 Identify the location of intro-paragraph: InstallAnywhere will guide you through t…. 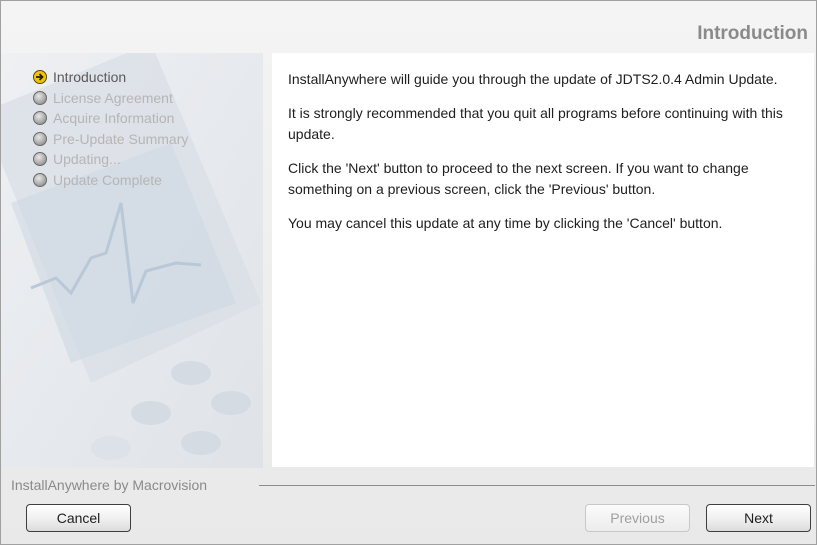
(533, 79).